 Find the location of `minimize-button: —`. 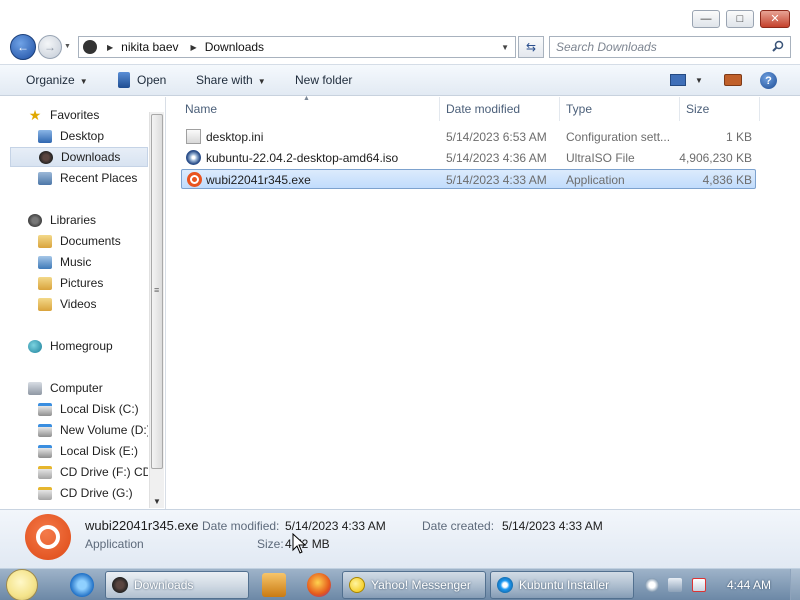

minimize-button: — is located at coordinates (706, 19).